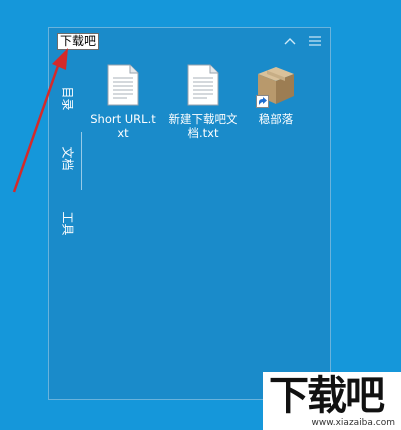 The width and height of the screenshot is (401, 430). What do you see at coordinates (353, 423) in the screenshot?
I see `watermark-url: www.xiazaiba.com` at bounding box center [353, 423].